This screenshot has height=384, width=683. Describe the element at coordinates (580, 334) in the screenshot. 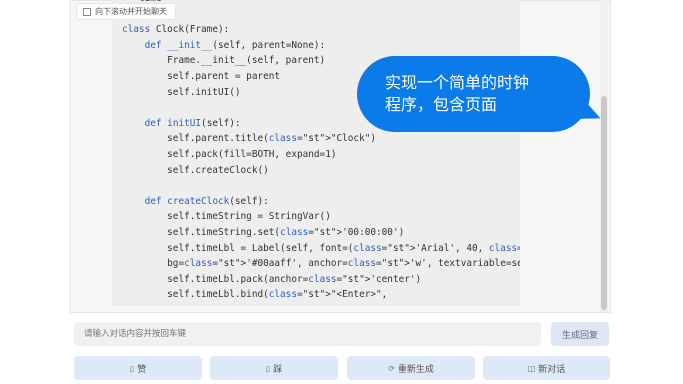

I see `generate-reply-button: 生成回复` at that location.